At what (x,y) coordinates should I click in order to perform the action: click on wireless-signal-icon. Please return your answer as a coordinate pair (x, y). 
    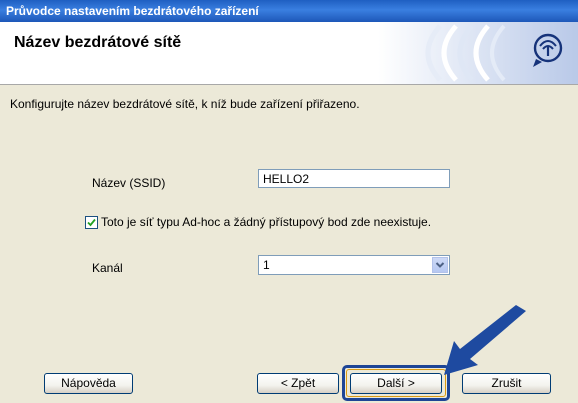
    Looking at the image, I should click on (478, 53).